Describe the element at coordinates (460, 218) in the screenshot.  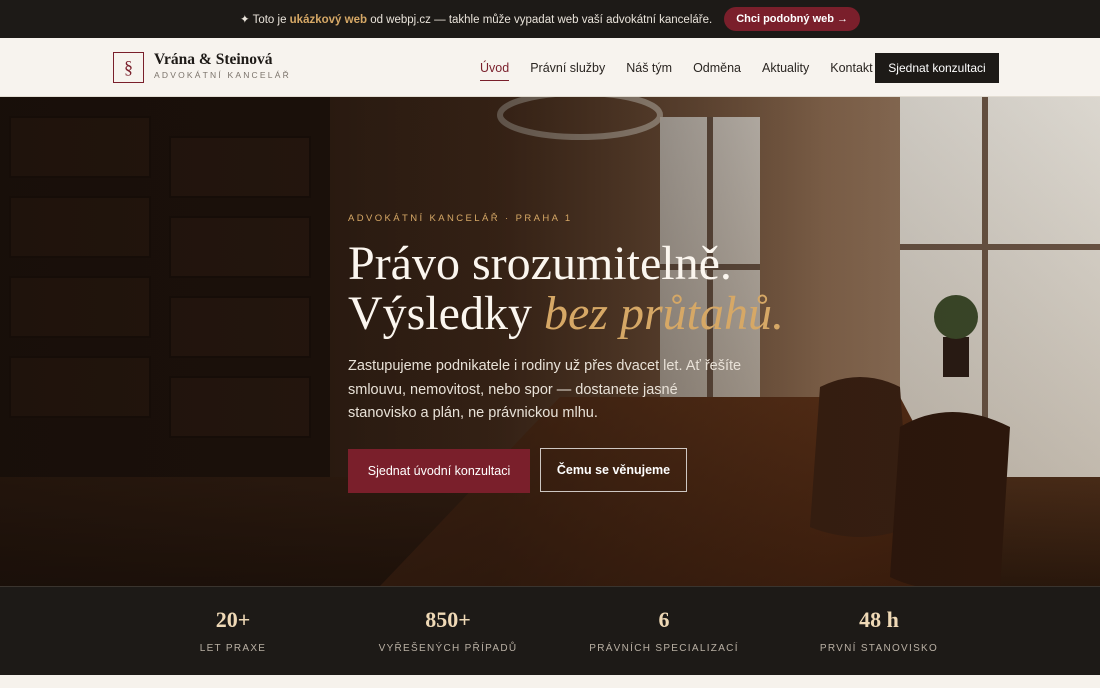
I see `hero-eyebrow: ADVOKÁTNÍ KANCELÁŘ · PRAHA 1` at that location.